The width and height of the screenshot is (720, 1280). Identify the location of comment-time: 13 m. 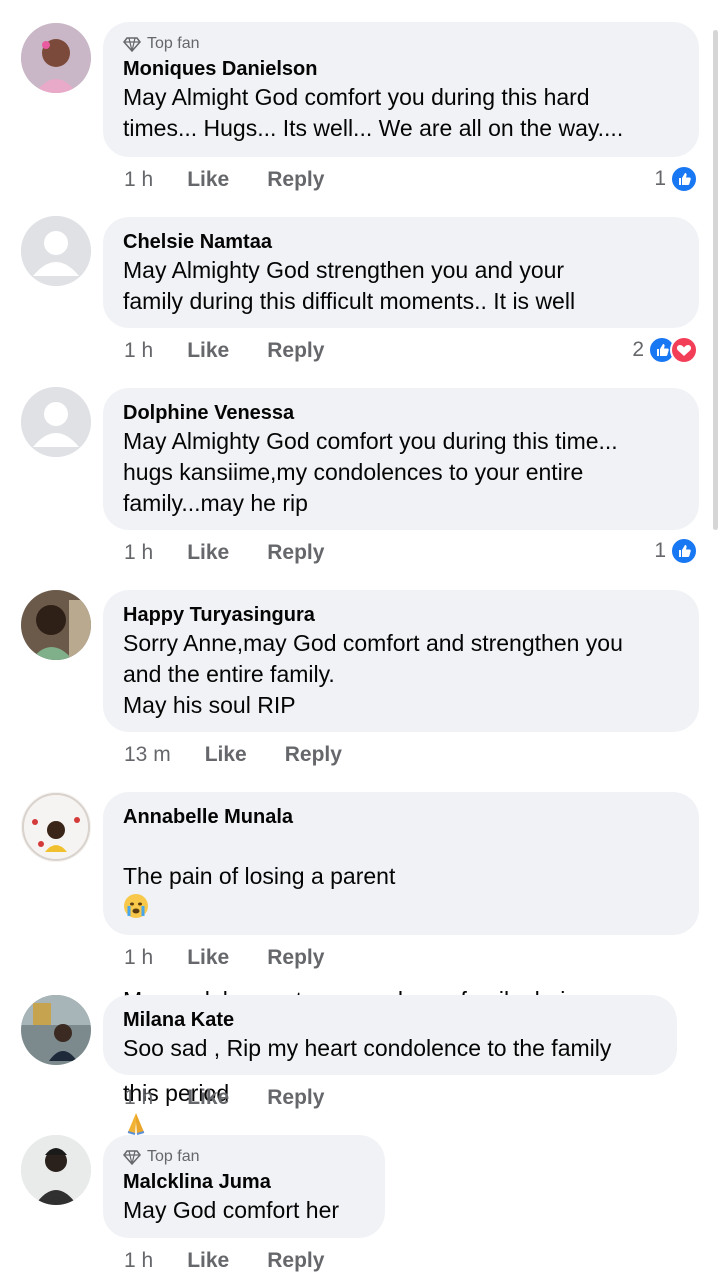
(147, 755).